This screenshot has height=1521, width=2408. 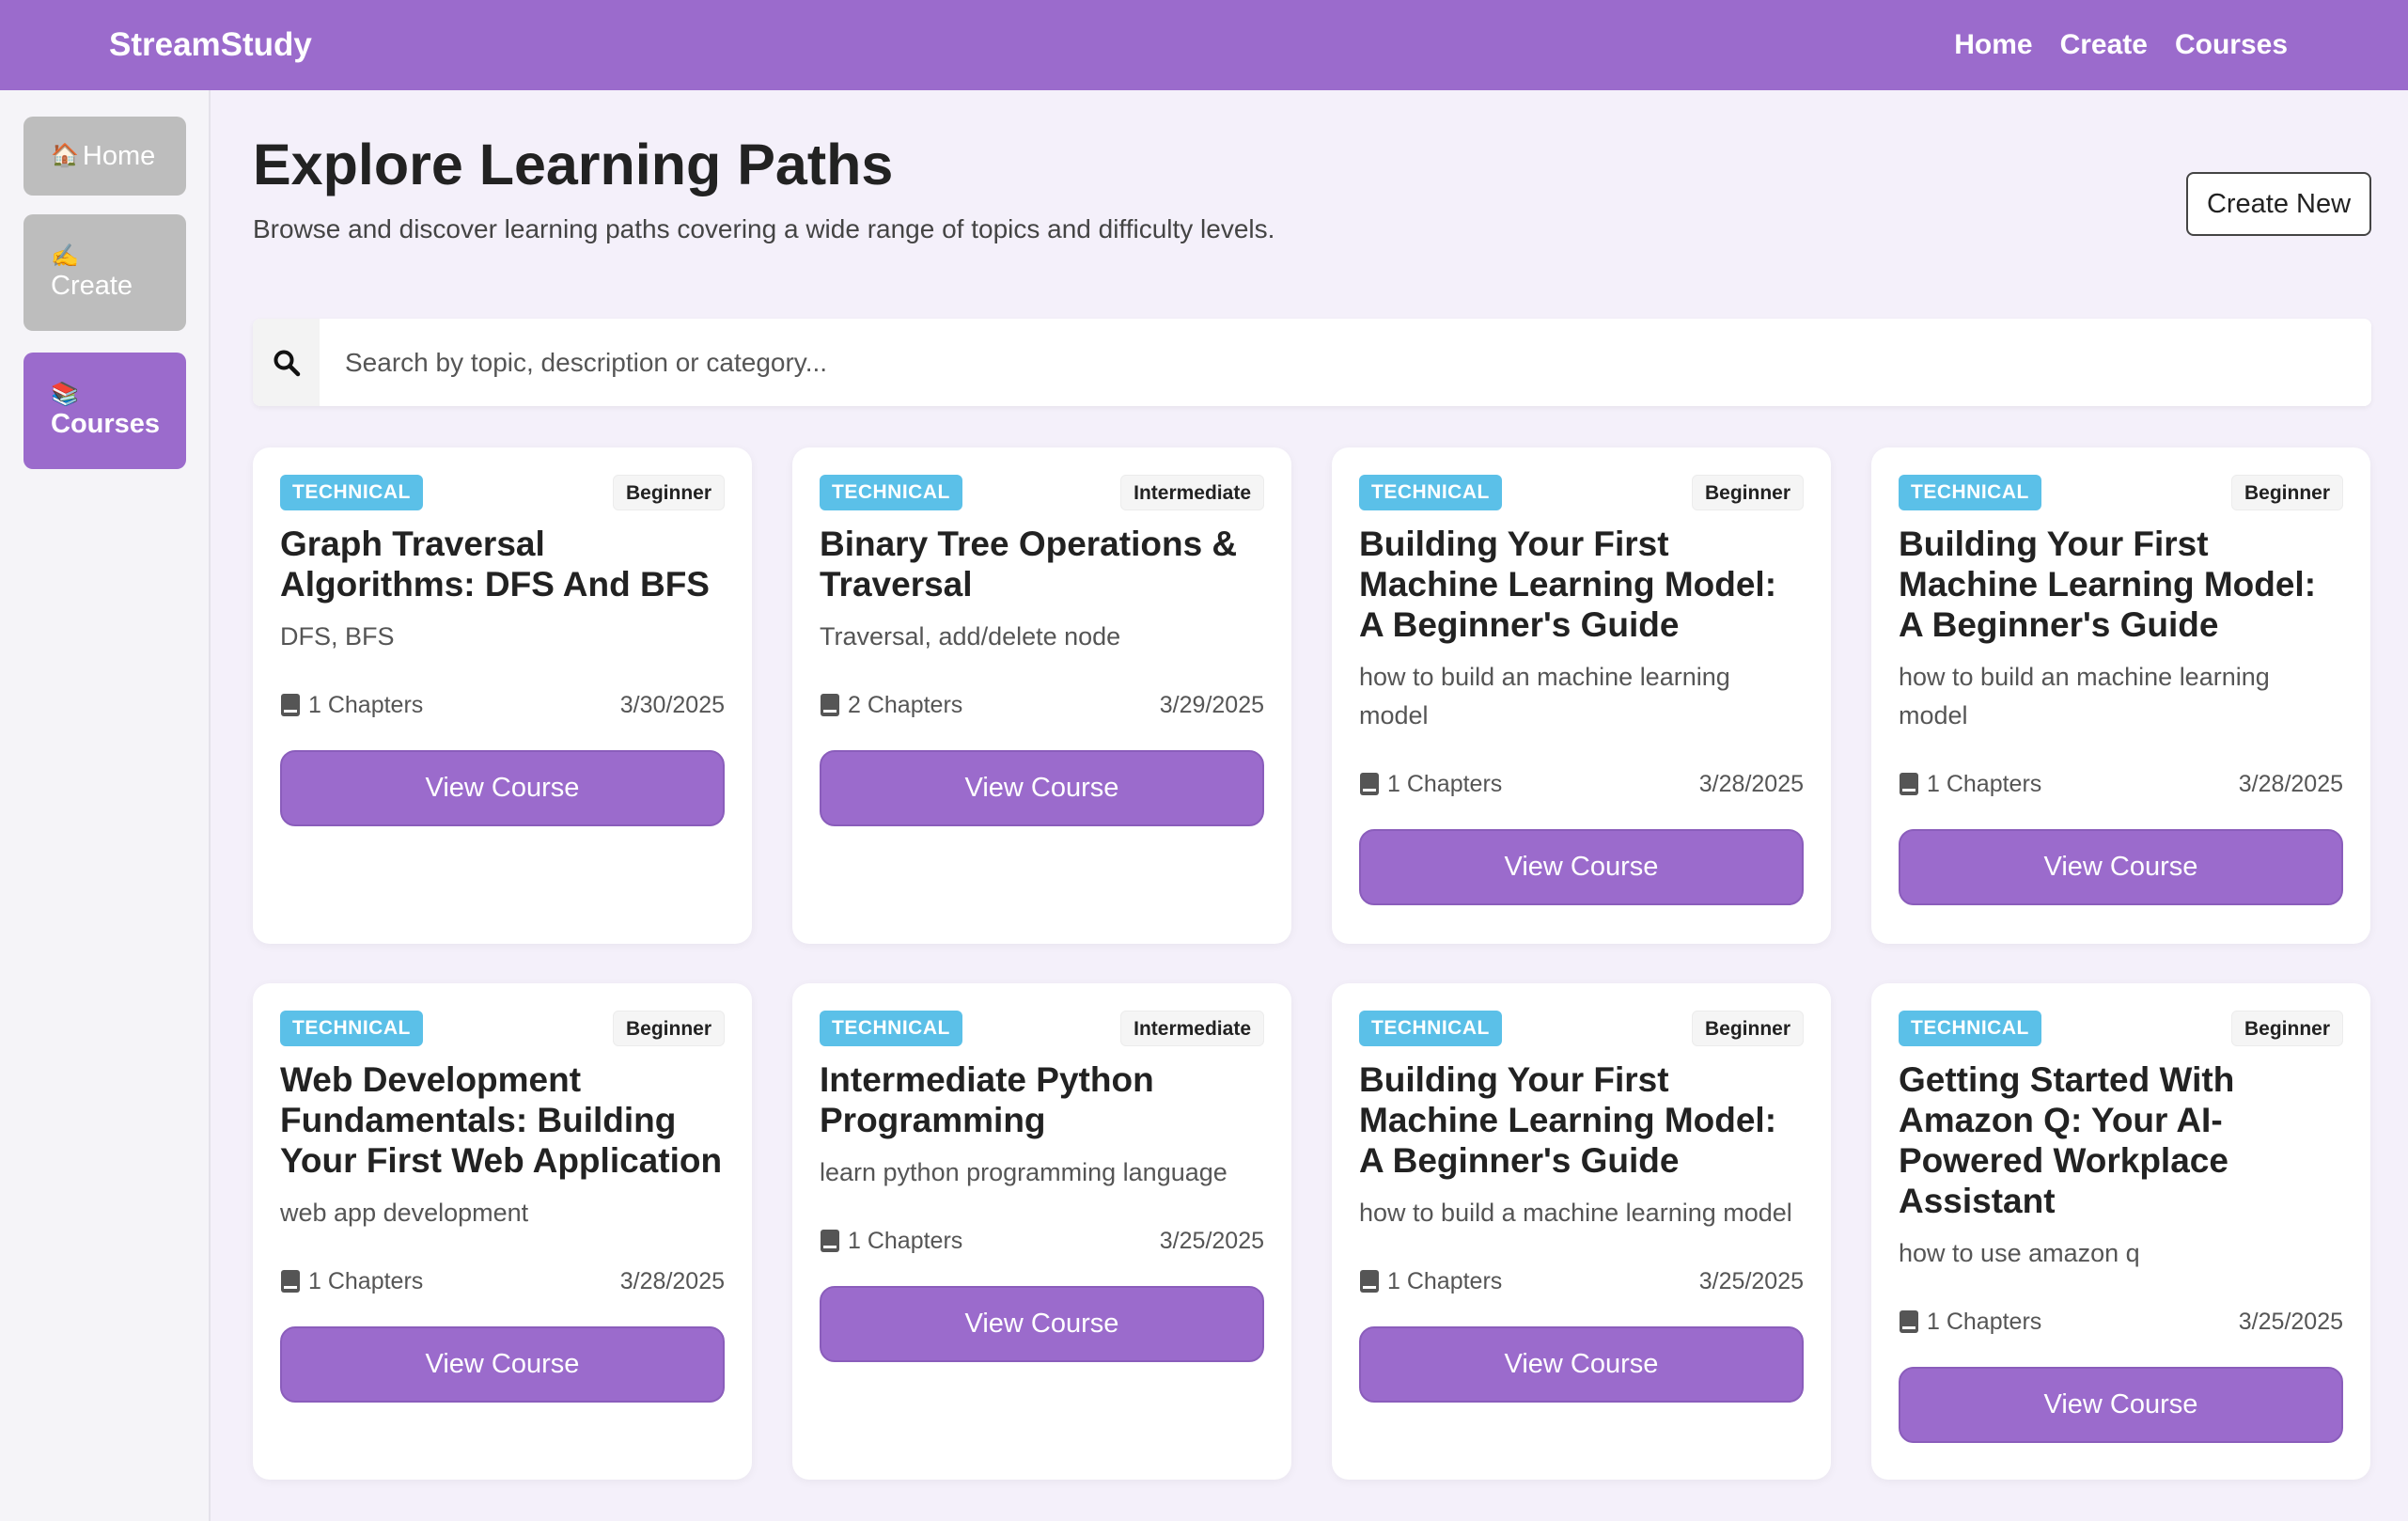 I want to click on course-title: Binary Tree Operations & Traversal, so click(x=1029, y=564).